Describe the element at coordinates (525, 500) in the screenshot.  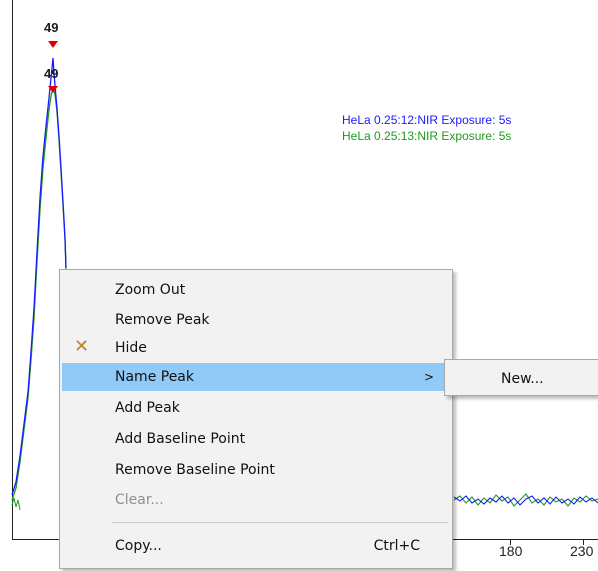
I see `series-blue-tail` at that location.